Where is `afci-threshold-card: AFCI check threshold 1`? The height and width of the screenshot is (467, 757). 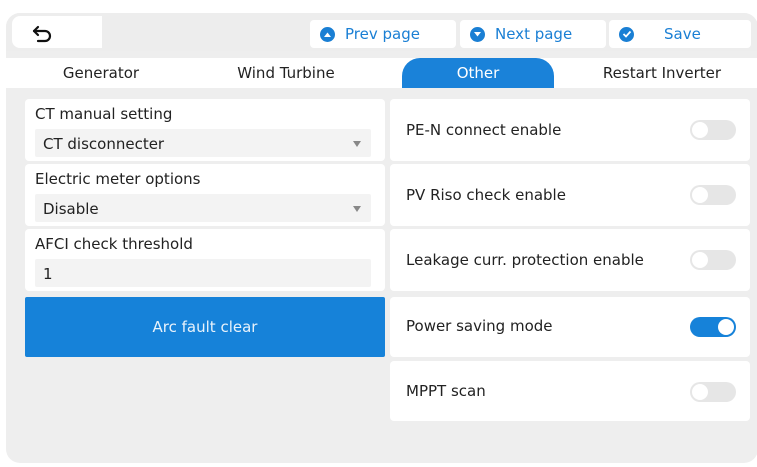
afci-threshold-card: AFCI check threshold 1 is located at coordinates (205, 260).